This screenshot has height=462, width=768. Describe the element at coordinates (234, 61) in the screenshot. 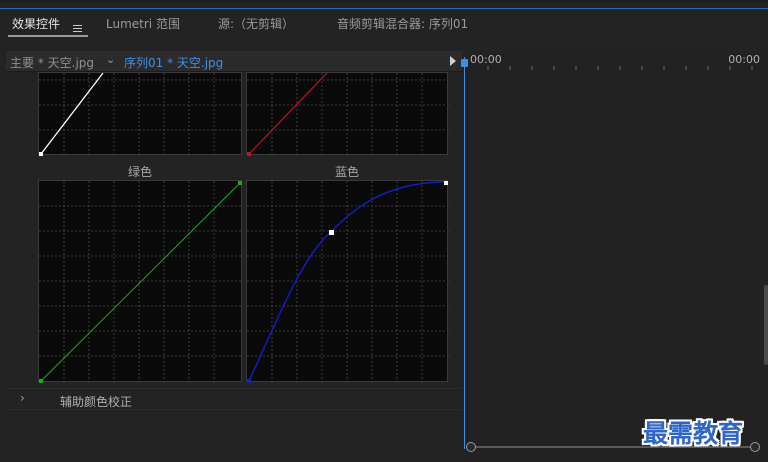

I see `clip-selector-bar: 主要 * 天空.jpg ⌄ 序列01 * 天空.jpg` at that location.